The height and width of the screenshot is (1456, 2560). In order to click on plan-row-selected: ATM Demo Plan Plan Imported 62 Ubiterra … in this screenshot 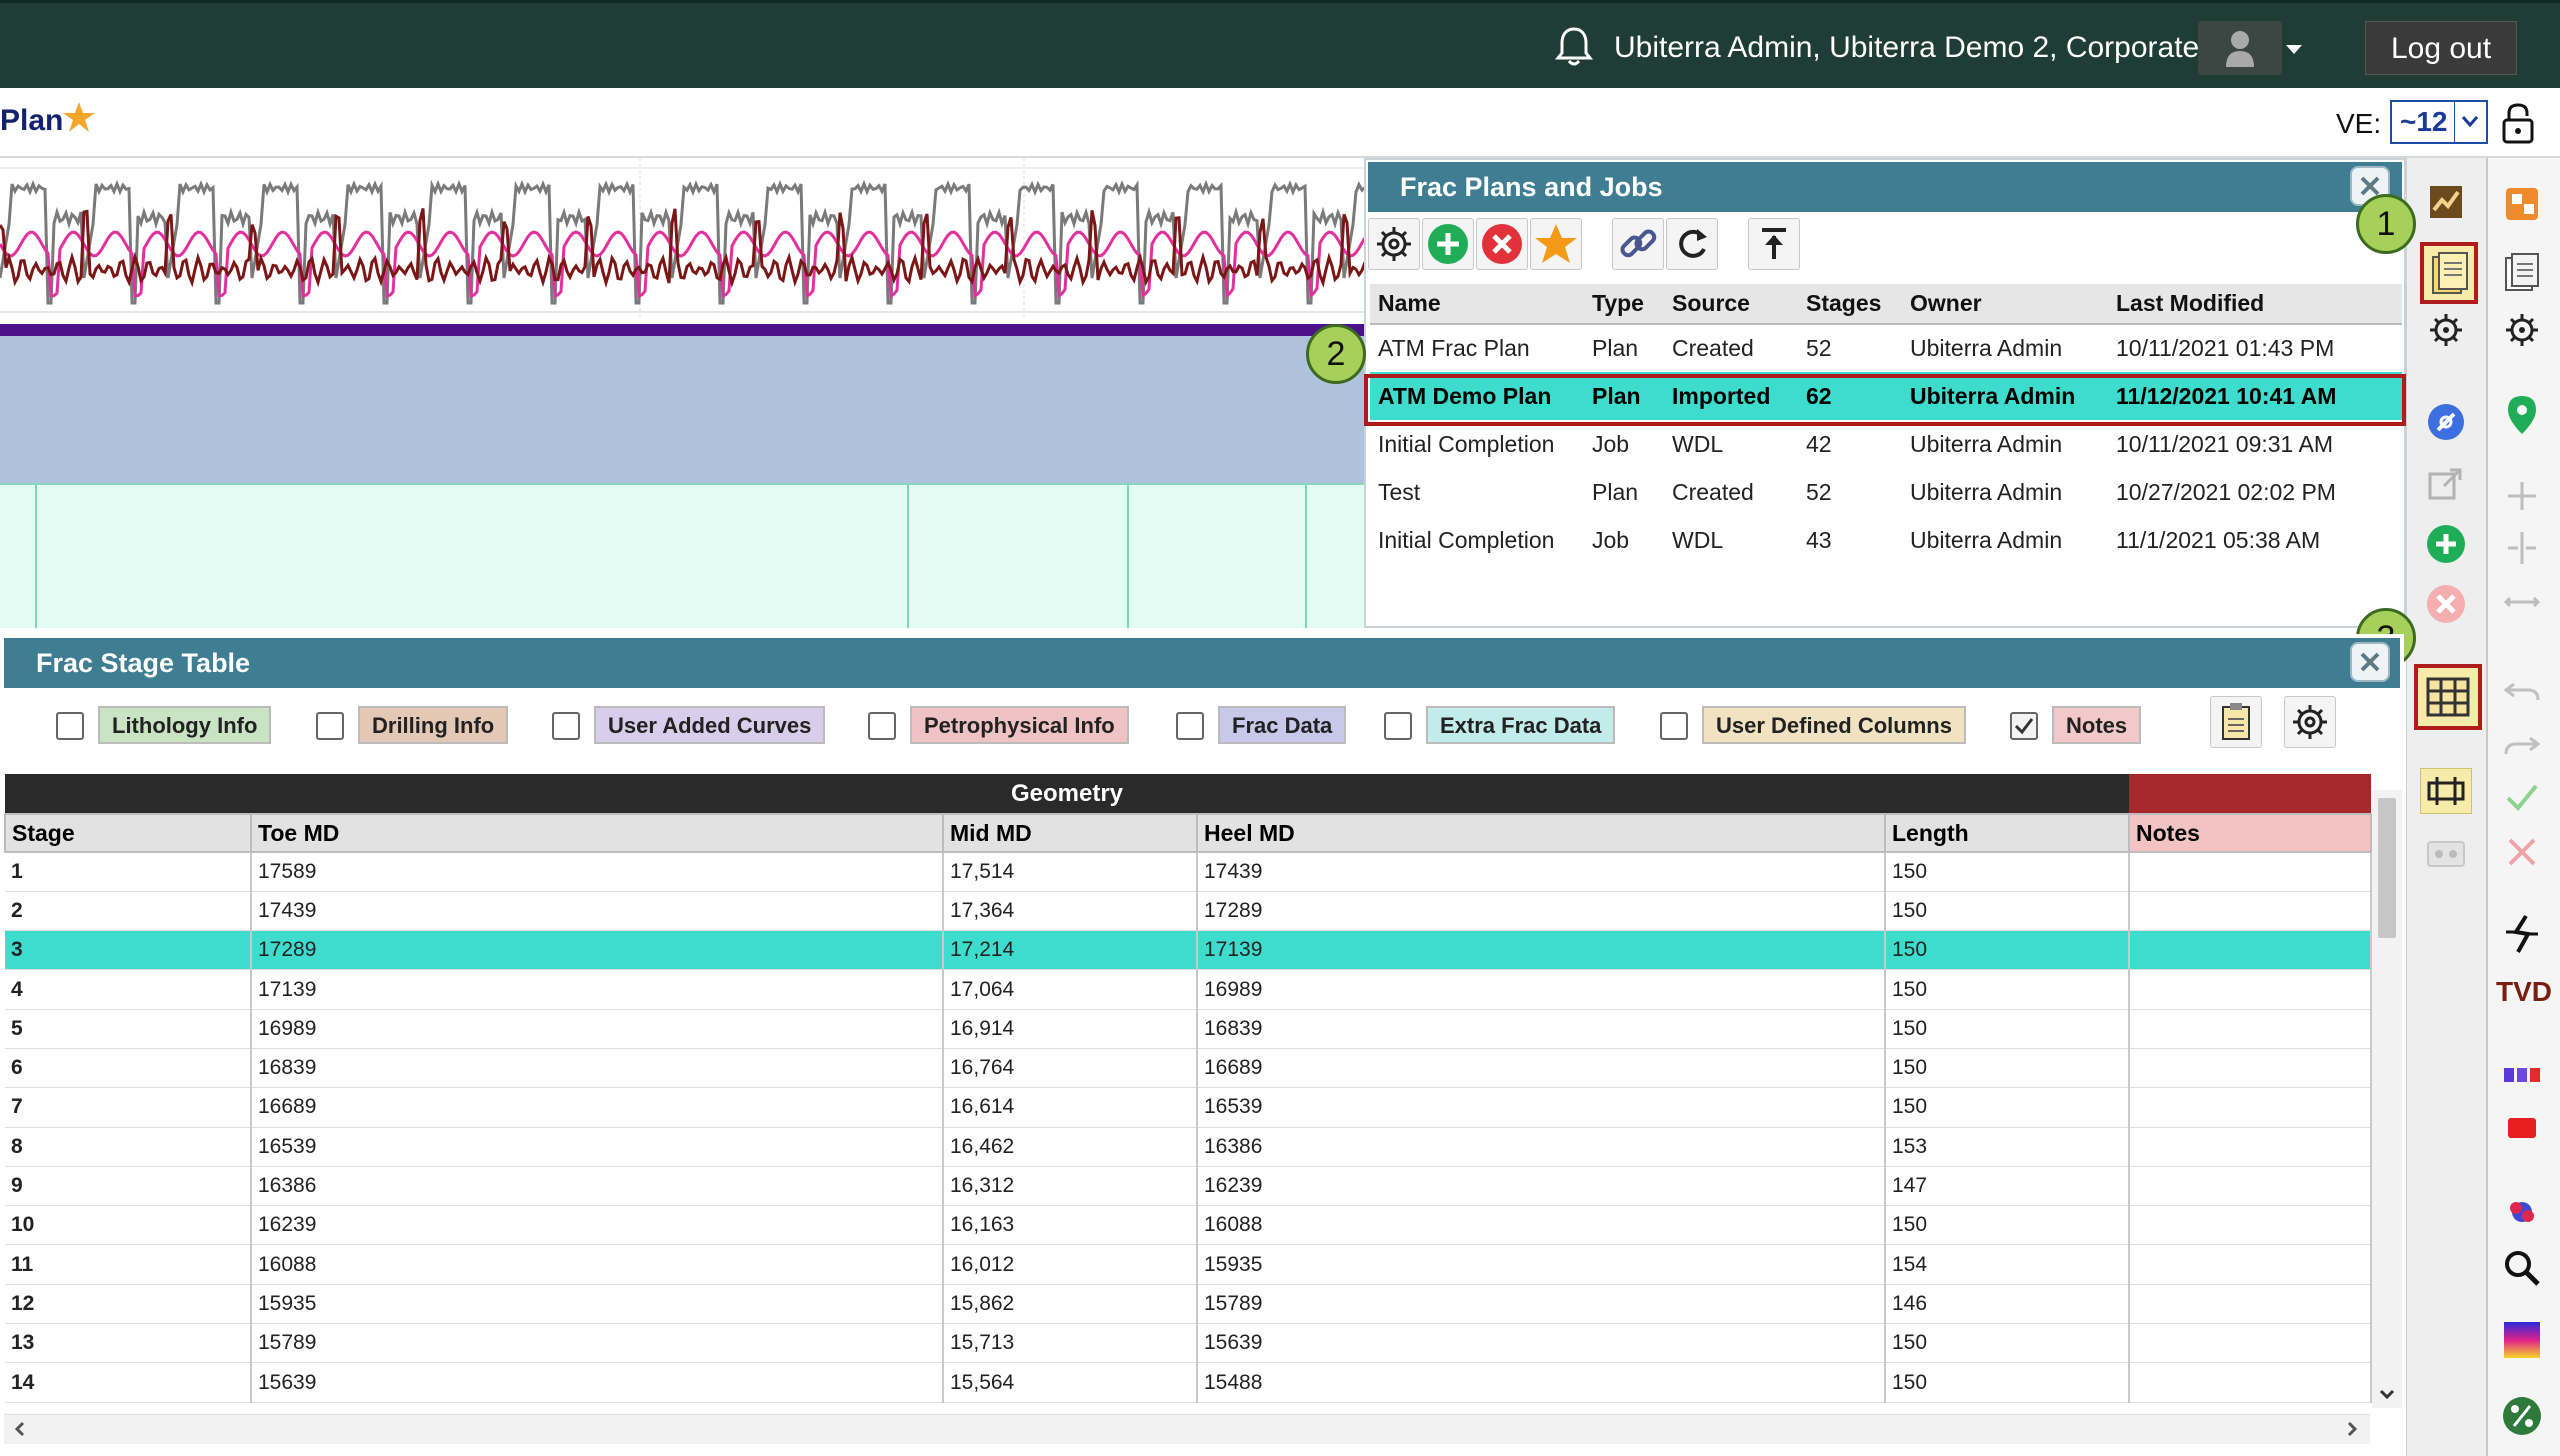, I will do `click(1886, 396)`.